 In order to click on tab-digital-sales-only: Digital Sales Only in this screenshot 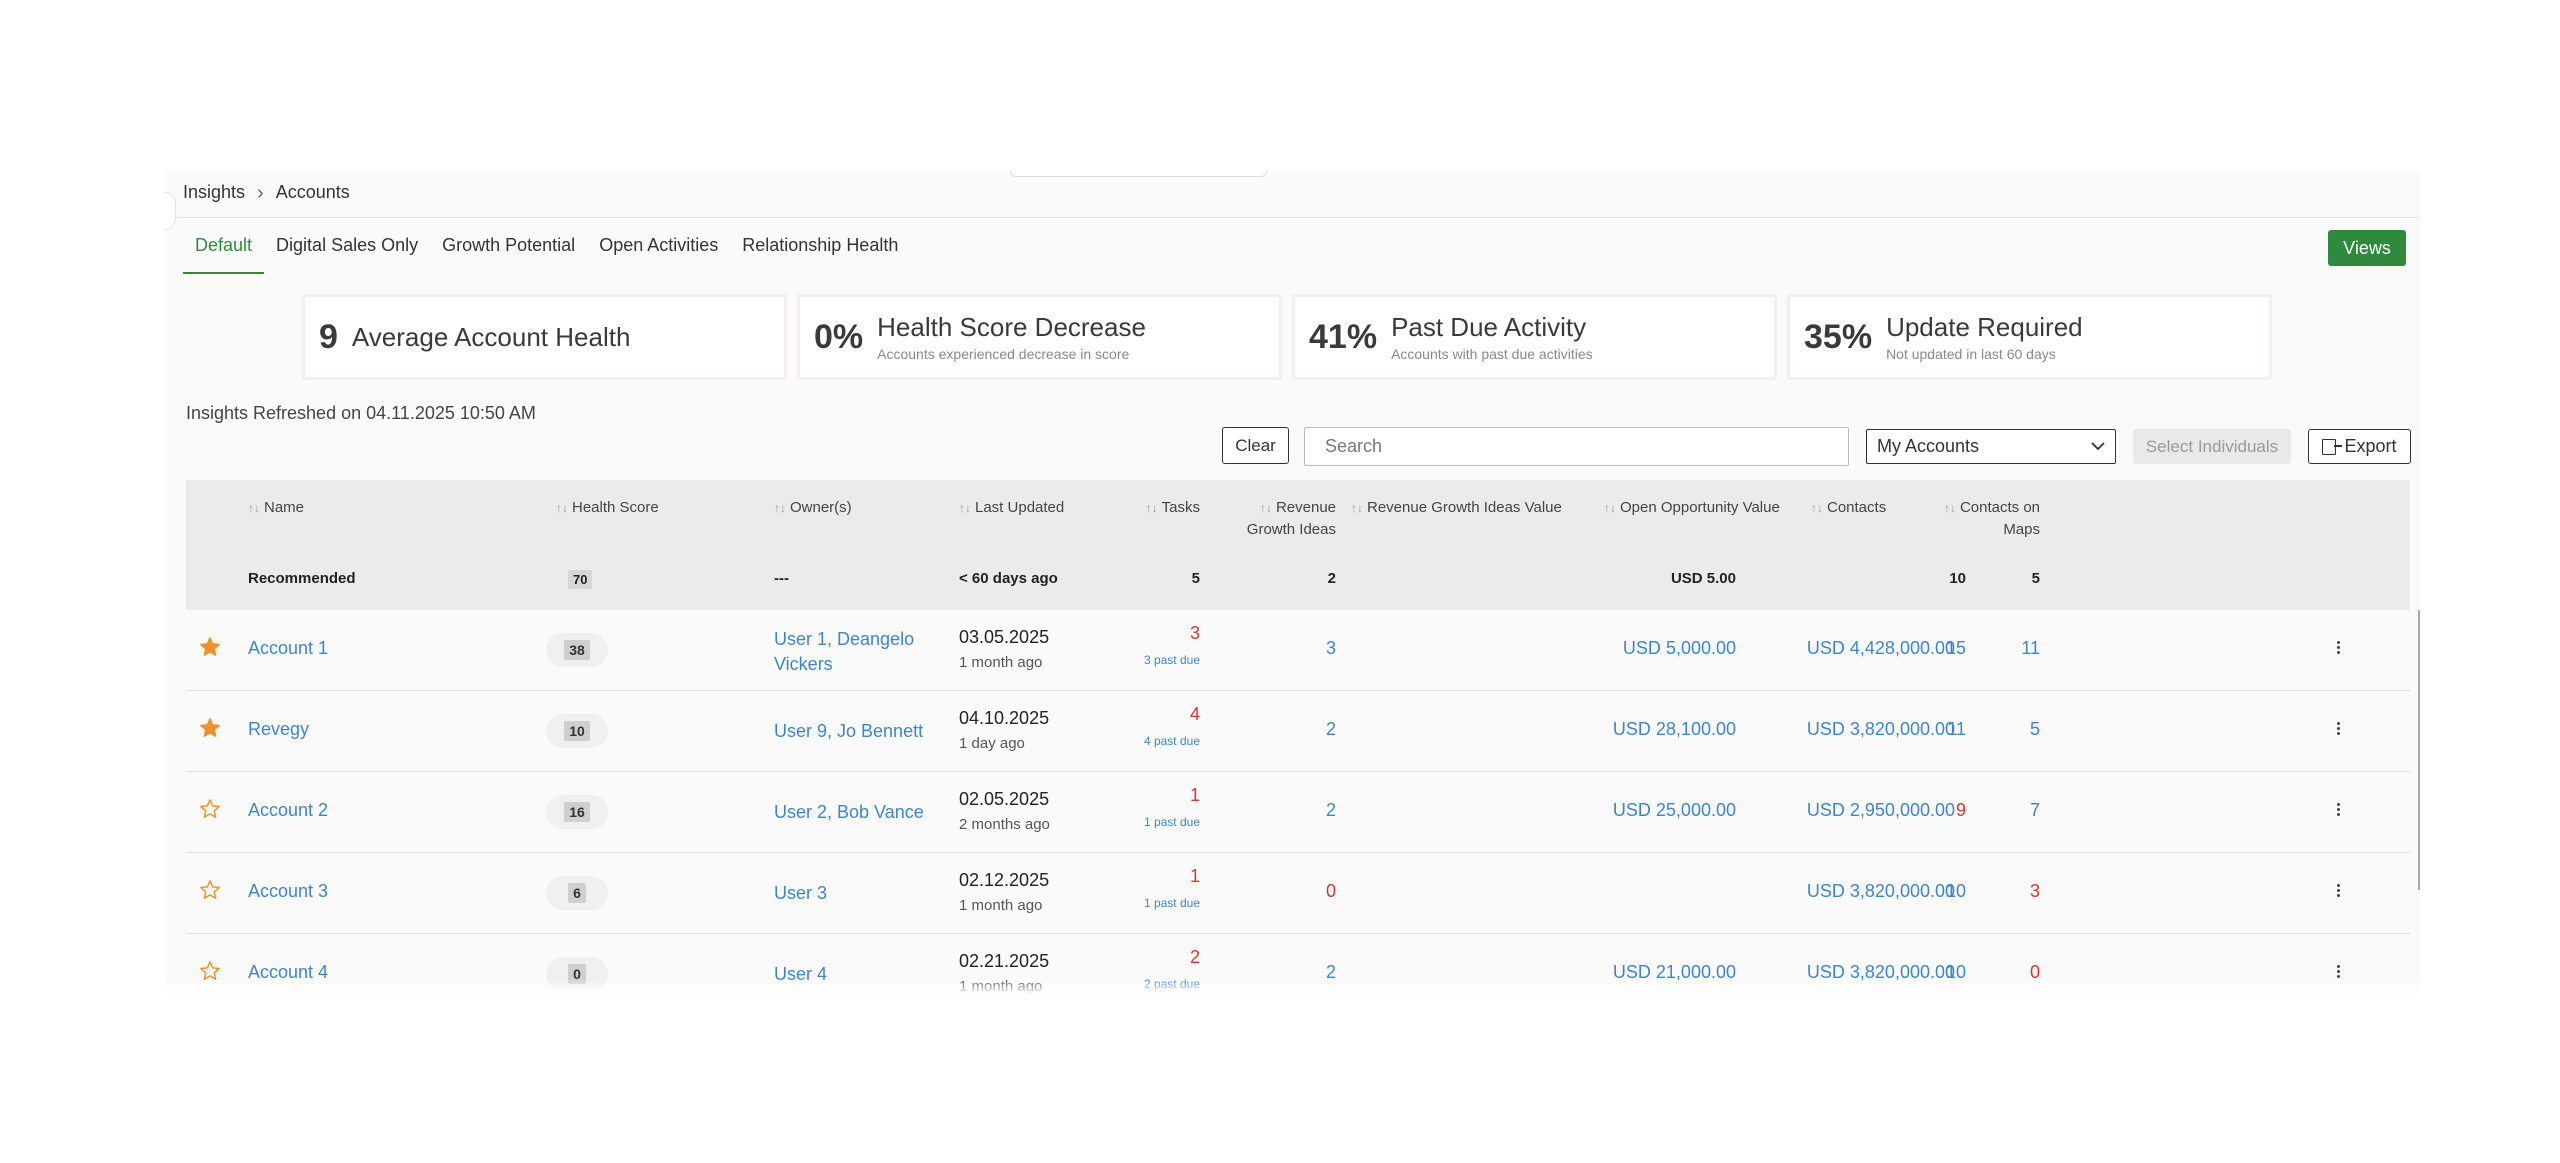, I will do `click(347, 254)`.